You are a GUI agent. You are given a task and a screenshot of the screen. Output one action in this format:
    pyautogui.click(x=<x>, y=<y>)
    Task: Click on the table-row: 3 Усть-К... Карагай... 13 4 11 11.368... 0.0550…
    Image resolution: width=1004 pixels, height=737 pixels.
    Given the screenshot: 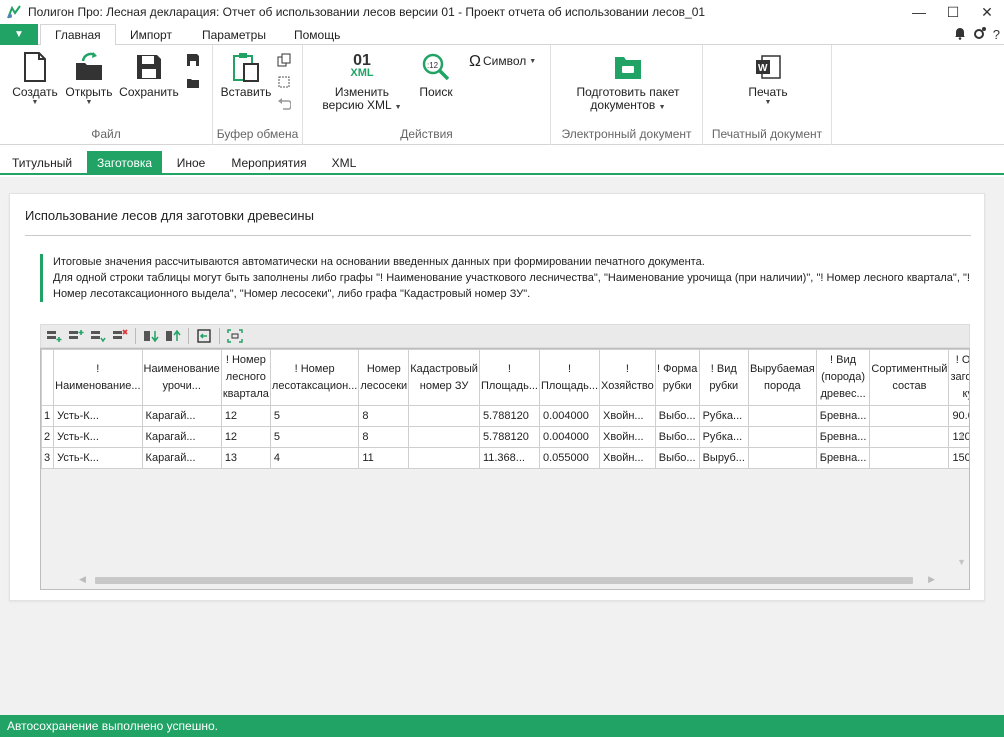 What is the action you would take?
    pyautogui.click(x=505, y=458)
    